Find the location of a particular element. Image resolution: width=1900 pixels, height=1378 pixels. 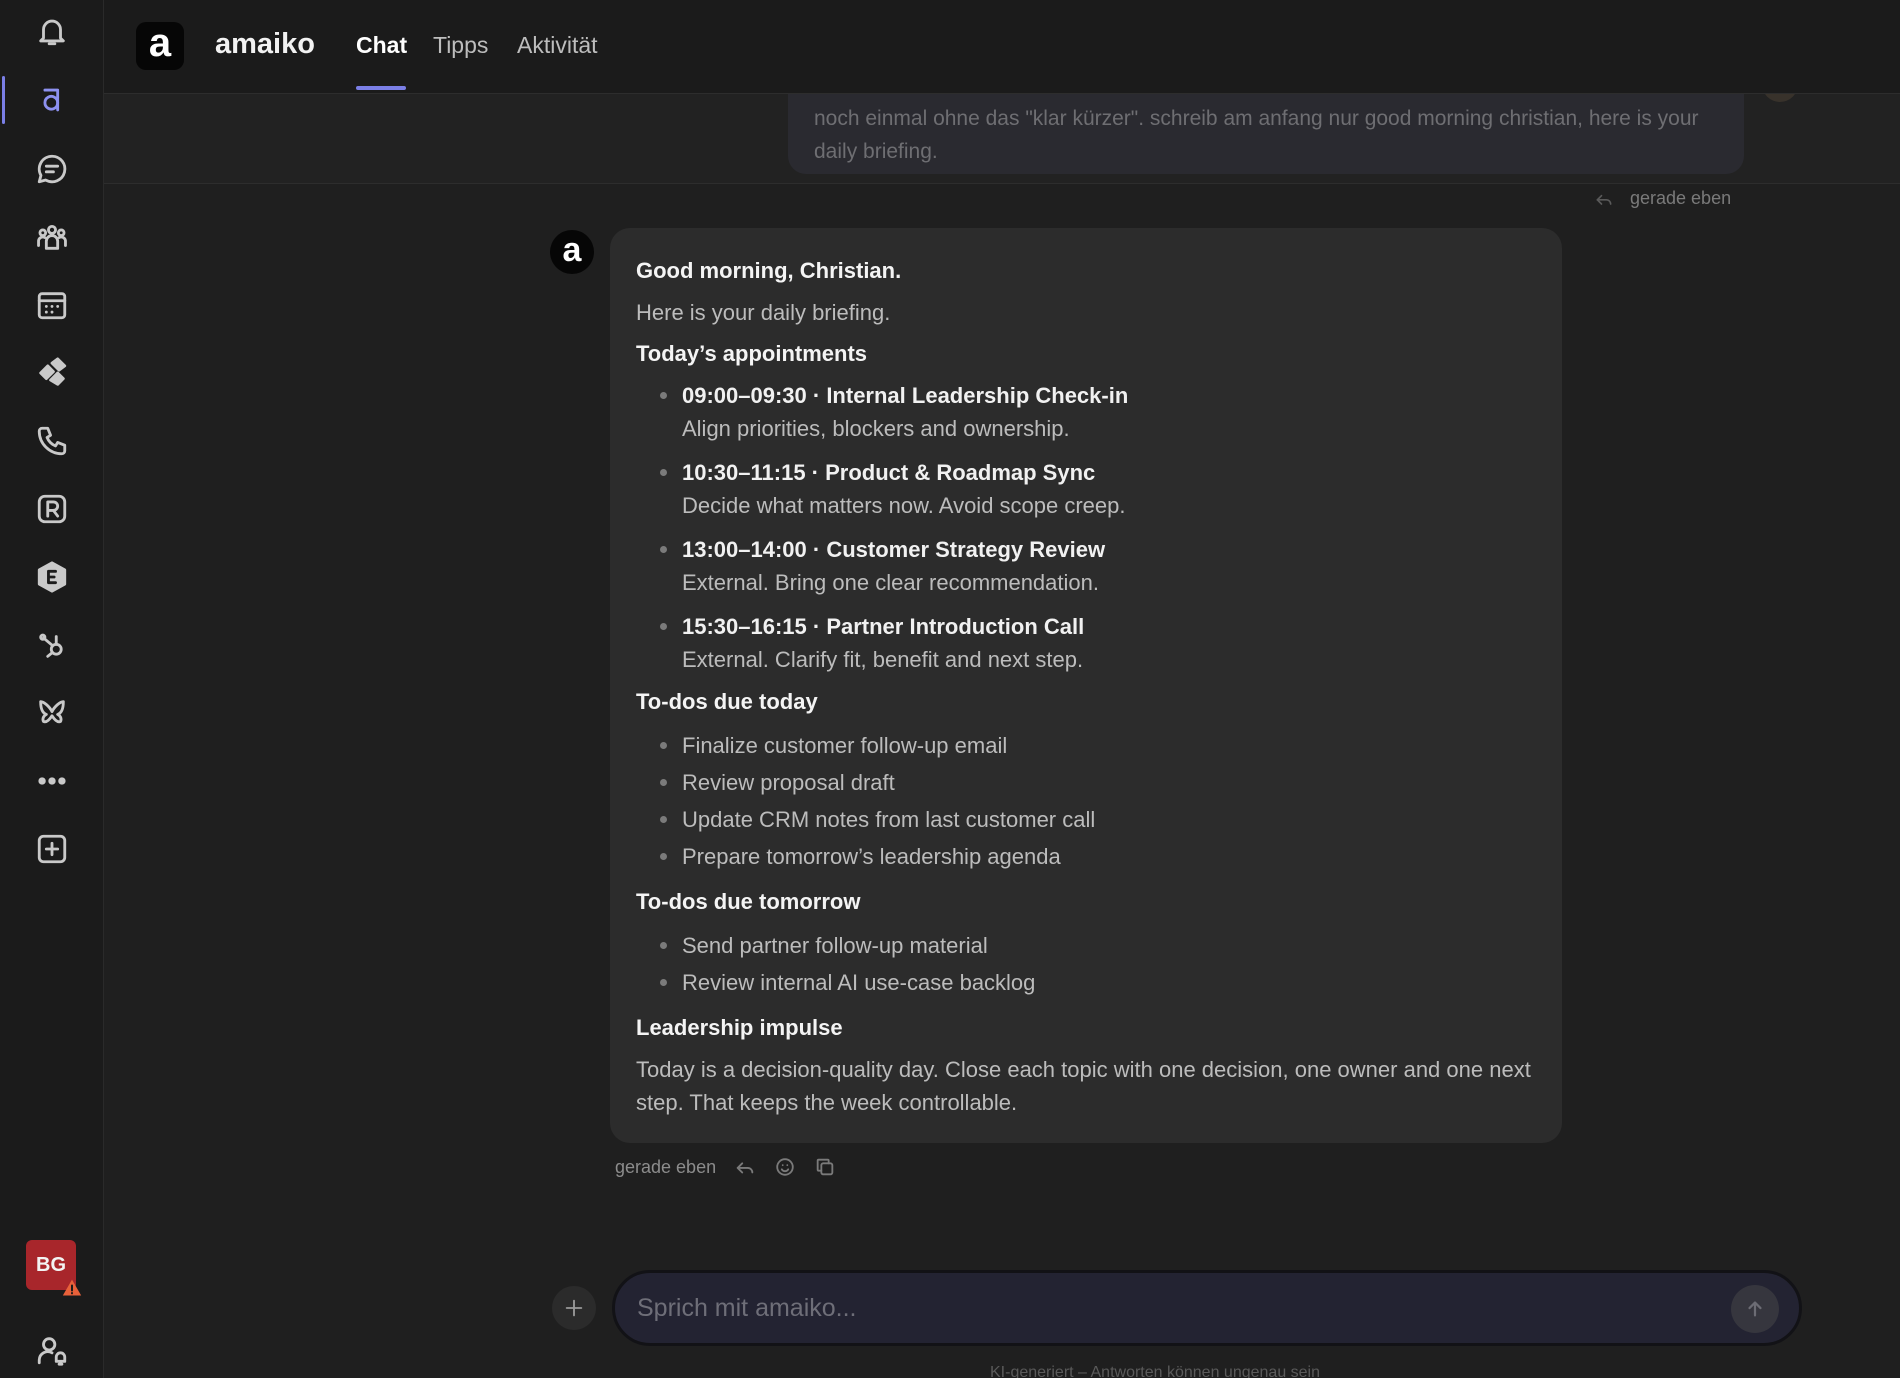

plus-icon is located at coordinates (574, 1308).